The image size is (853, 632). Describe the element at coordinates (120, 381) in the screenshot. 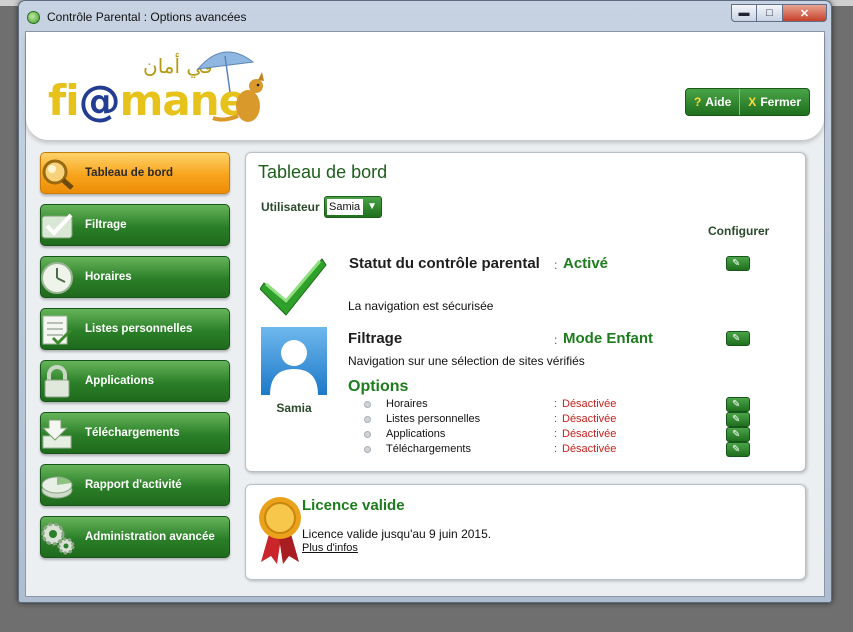

I see `sidebar-item-label: Applications` at that location.